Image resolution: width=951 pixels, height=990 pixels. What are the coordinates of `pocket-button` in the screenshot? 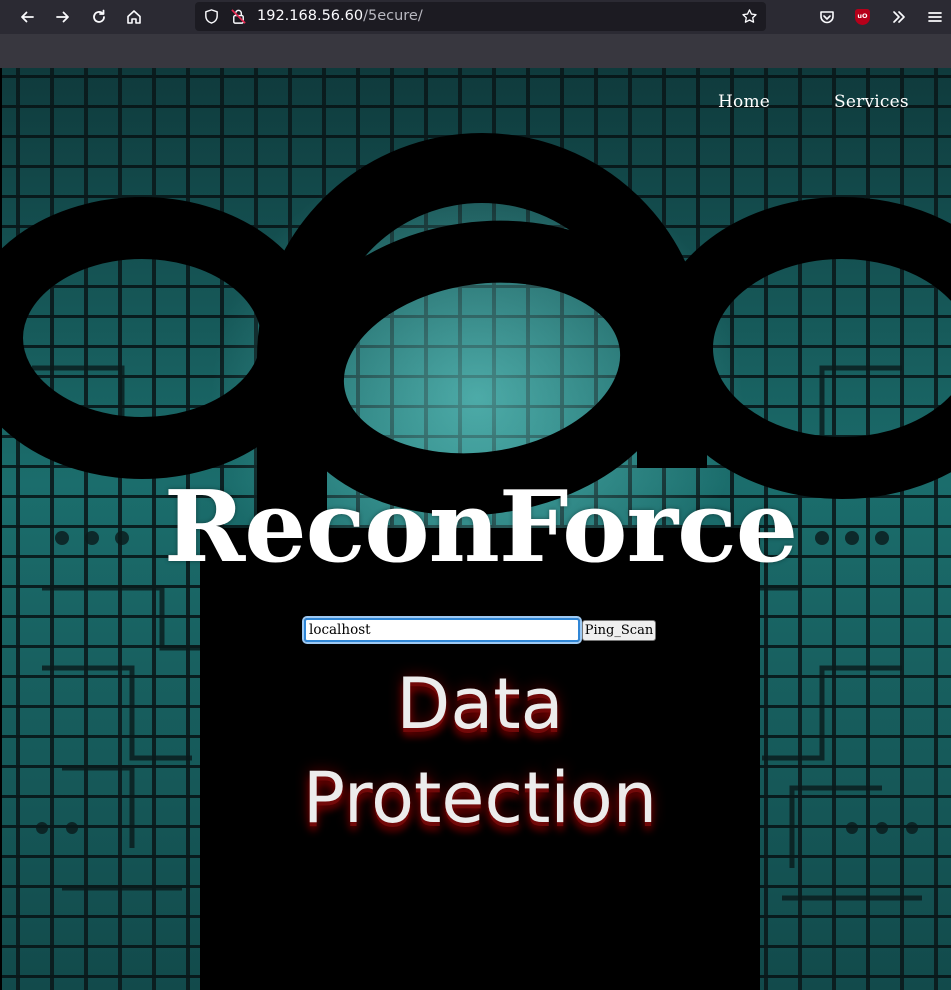 It's located at (827, 17).